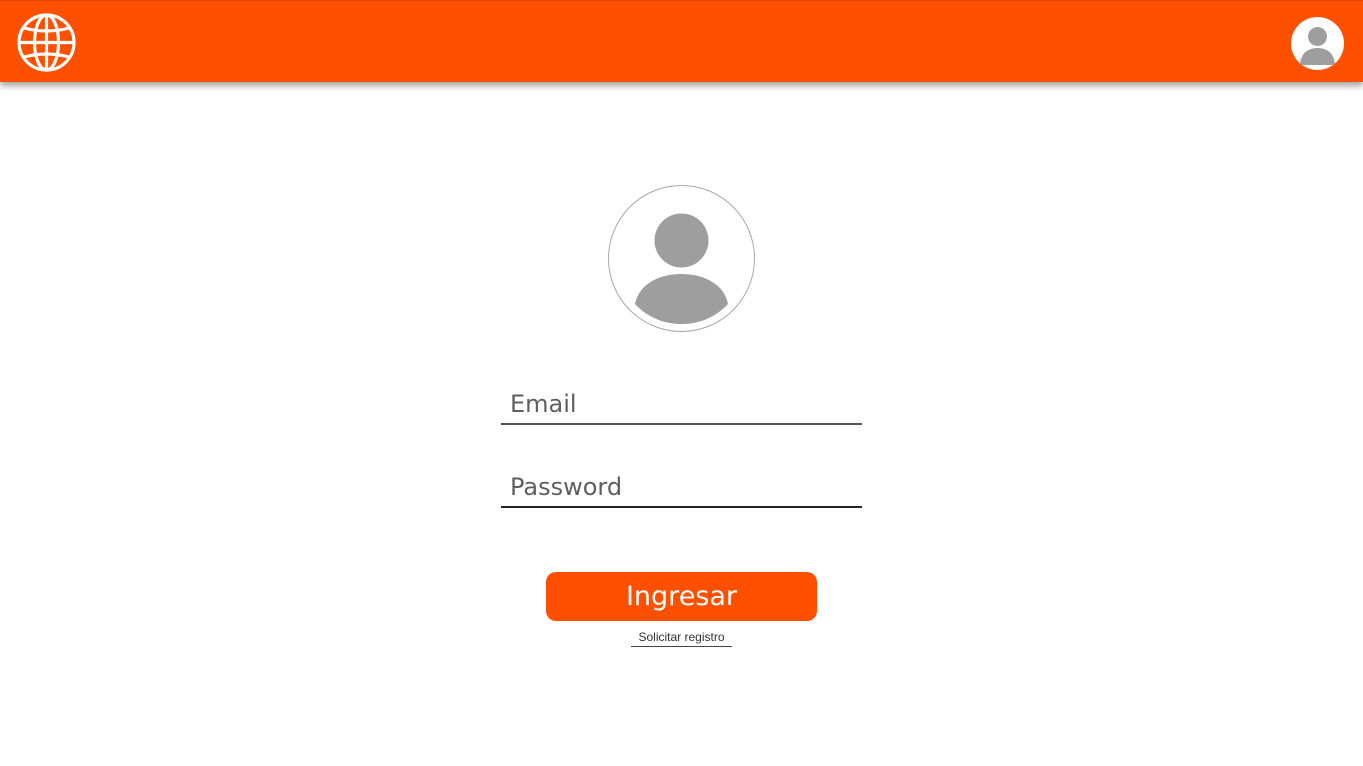 This screenshot has height=766, width=1363. I want to click on globe-icon, so click(46, 42).